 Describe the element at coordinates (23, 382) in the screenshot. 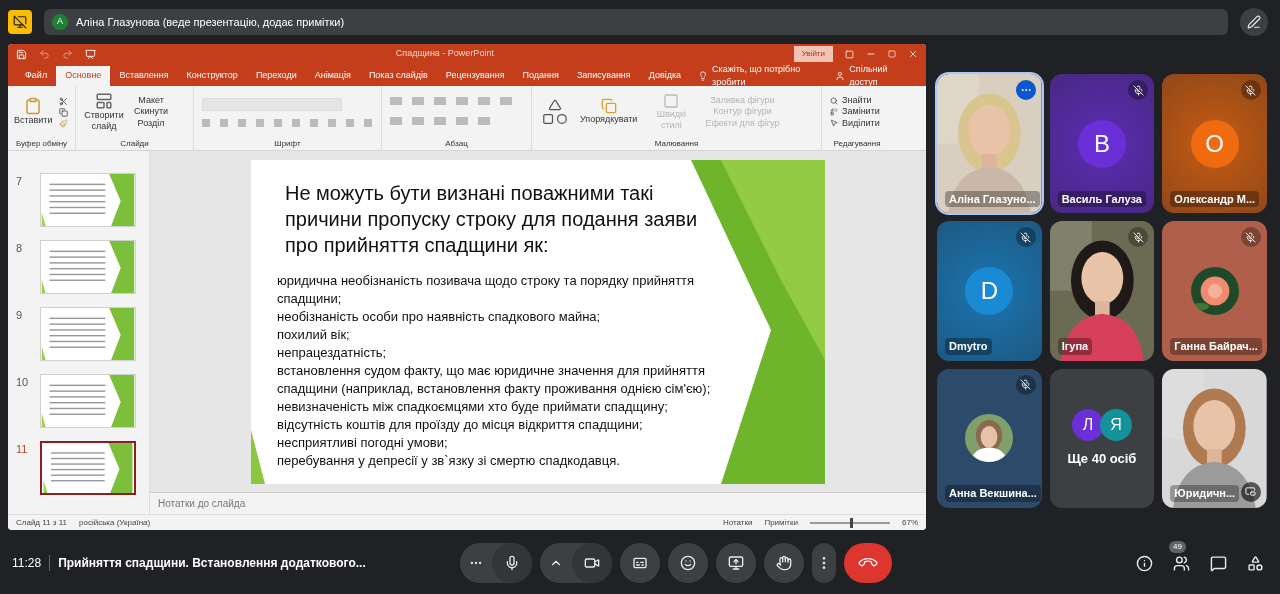

I see `slide-number: 10` at that location.